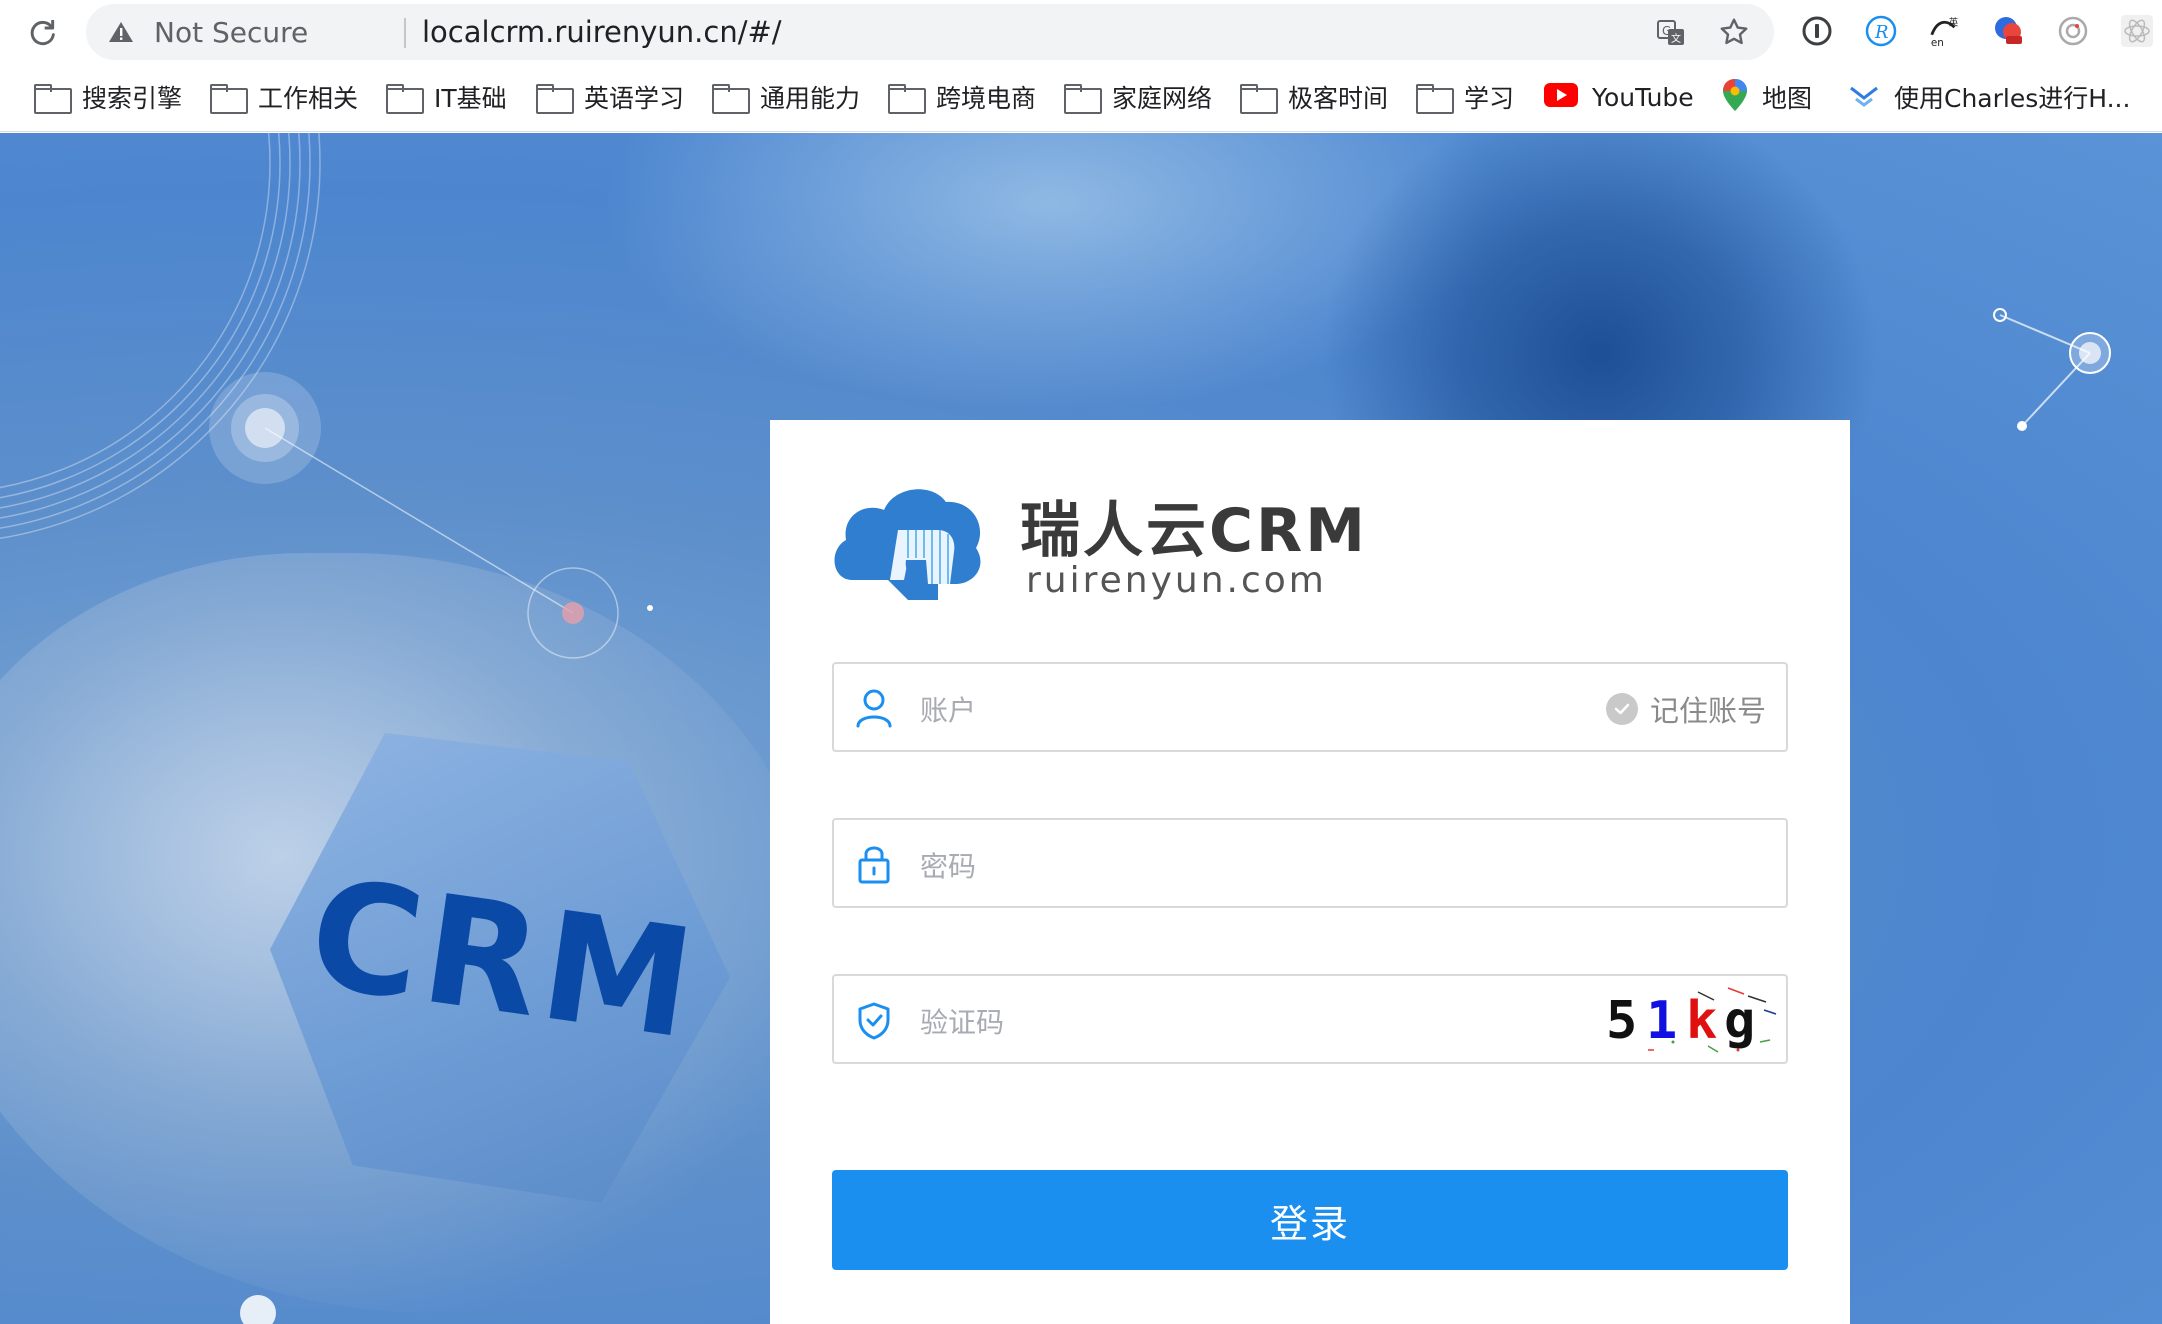 This screenshot has width=2162, height=1324. I want to click on translate-icon: G文, so click(1671, 33).